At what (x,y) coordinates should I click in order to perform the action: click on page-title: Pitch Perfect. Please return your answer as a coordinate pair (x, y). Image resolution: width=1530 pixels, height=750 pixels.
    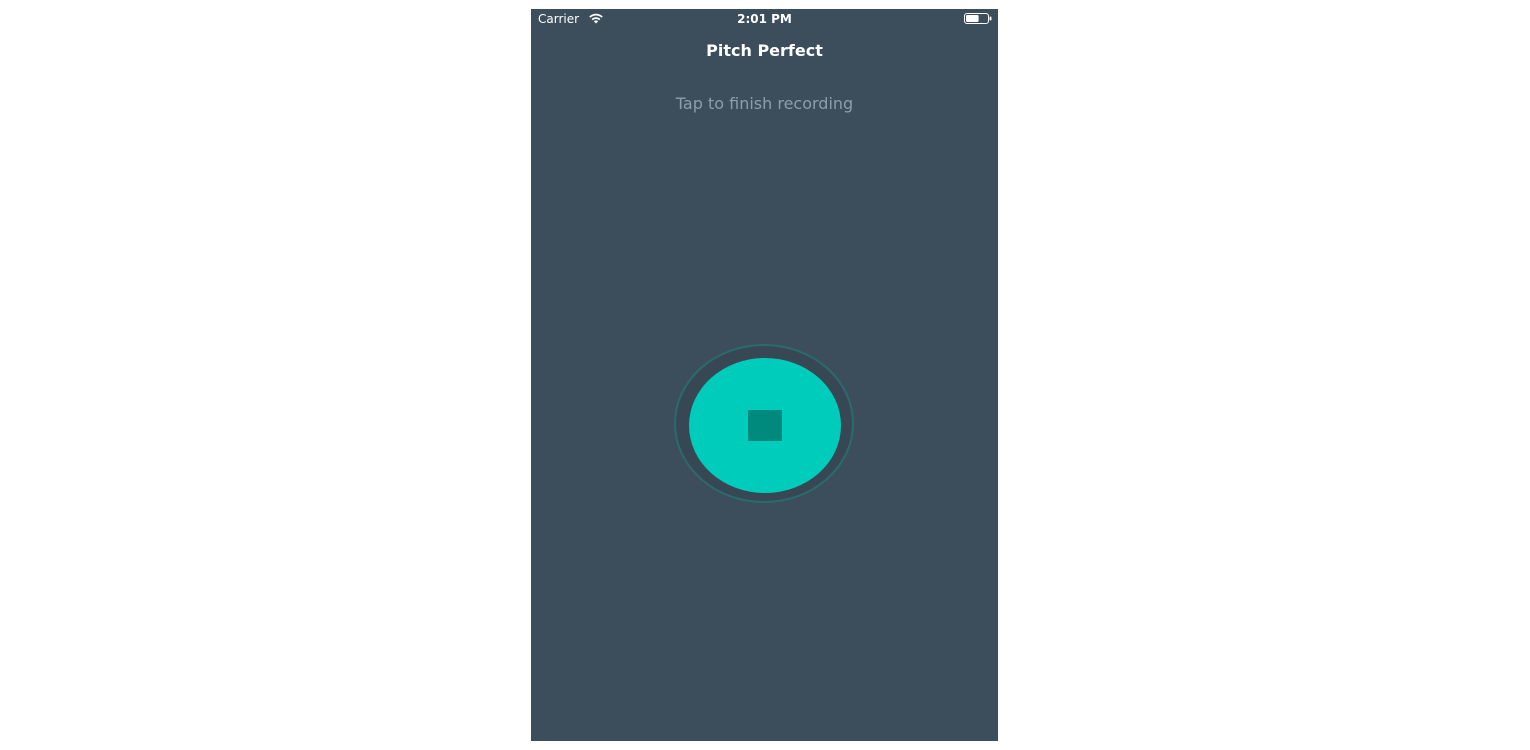
    Looking at the image, I should click on (764, 50).